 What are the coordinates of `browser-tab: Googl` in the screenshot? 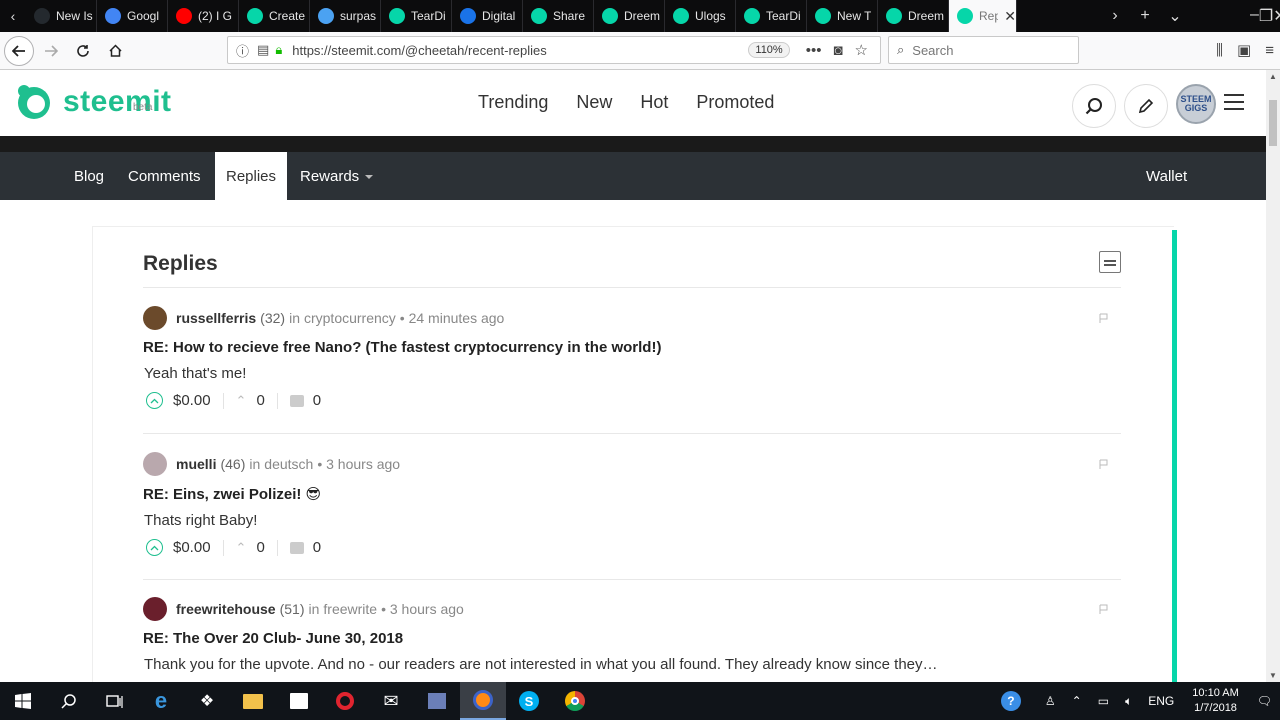 It's located at (132, 16).